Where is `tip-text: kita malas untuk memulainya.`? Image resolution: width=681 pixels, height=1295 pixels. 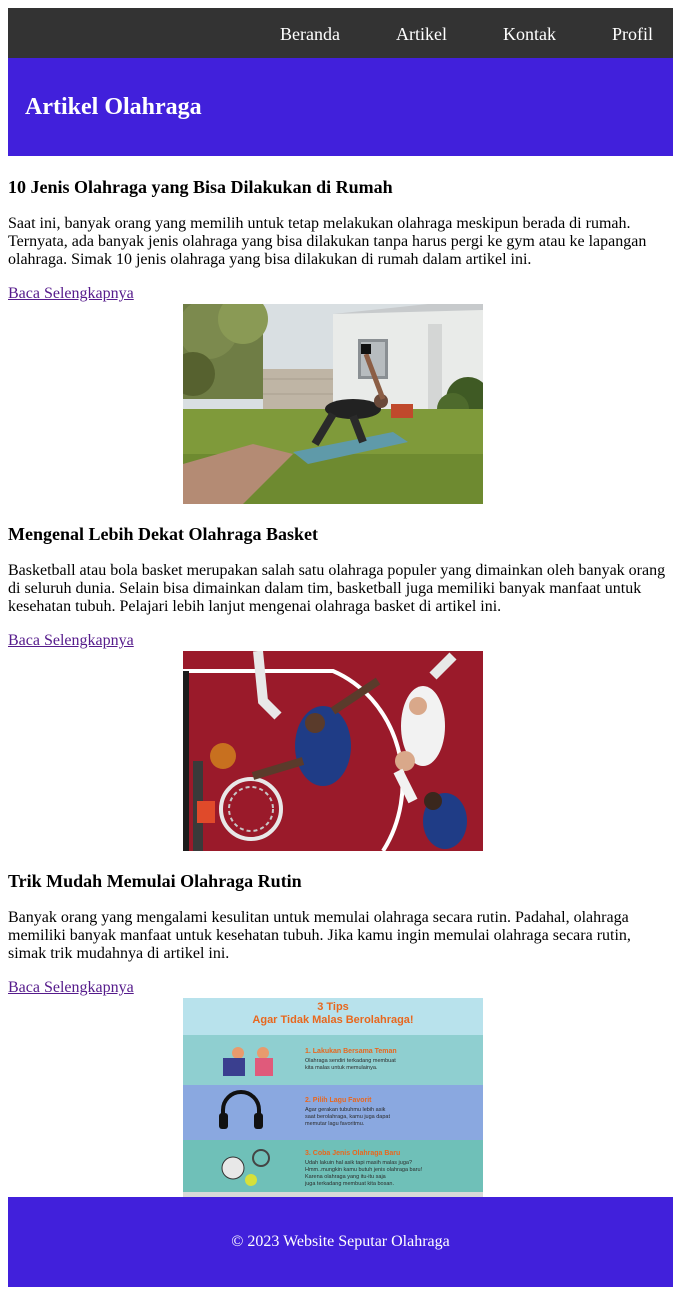 tip-text: kita malas untuk memulainya. is located at coordinates (341, 1068).